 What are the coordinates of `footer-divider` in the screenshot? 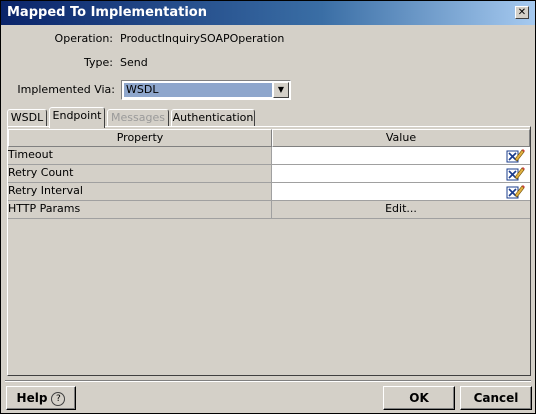 It's located at (268, 381).